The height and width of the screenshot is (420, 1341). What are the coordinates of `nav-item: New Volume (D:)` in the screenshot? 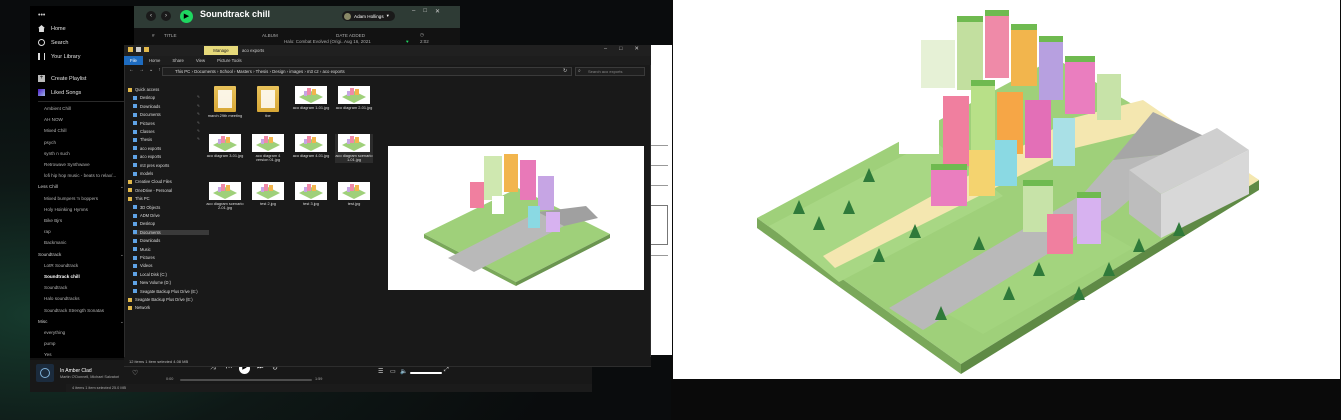 It's located at (152, 282).